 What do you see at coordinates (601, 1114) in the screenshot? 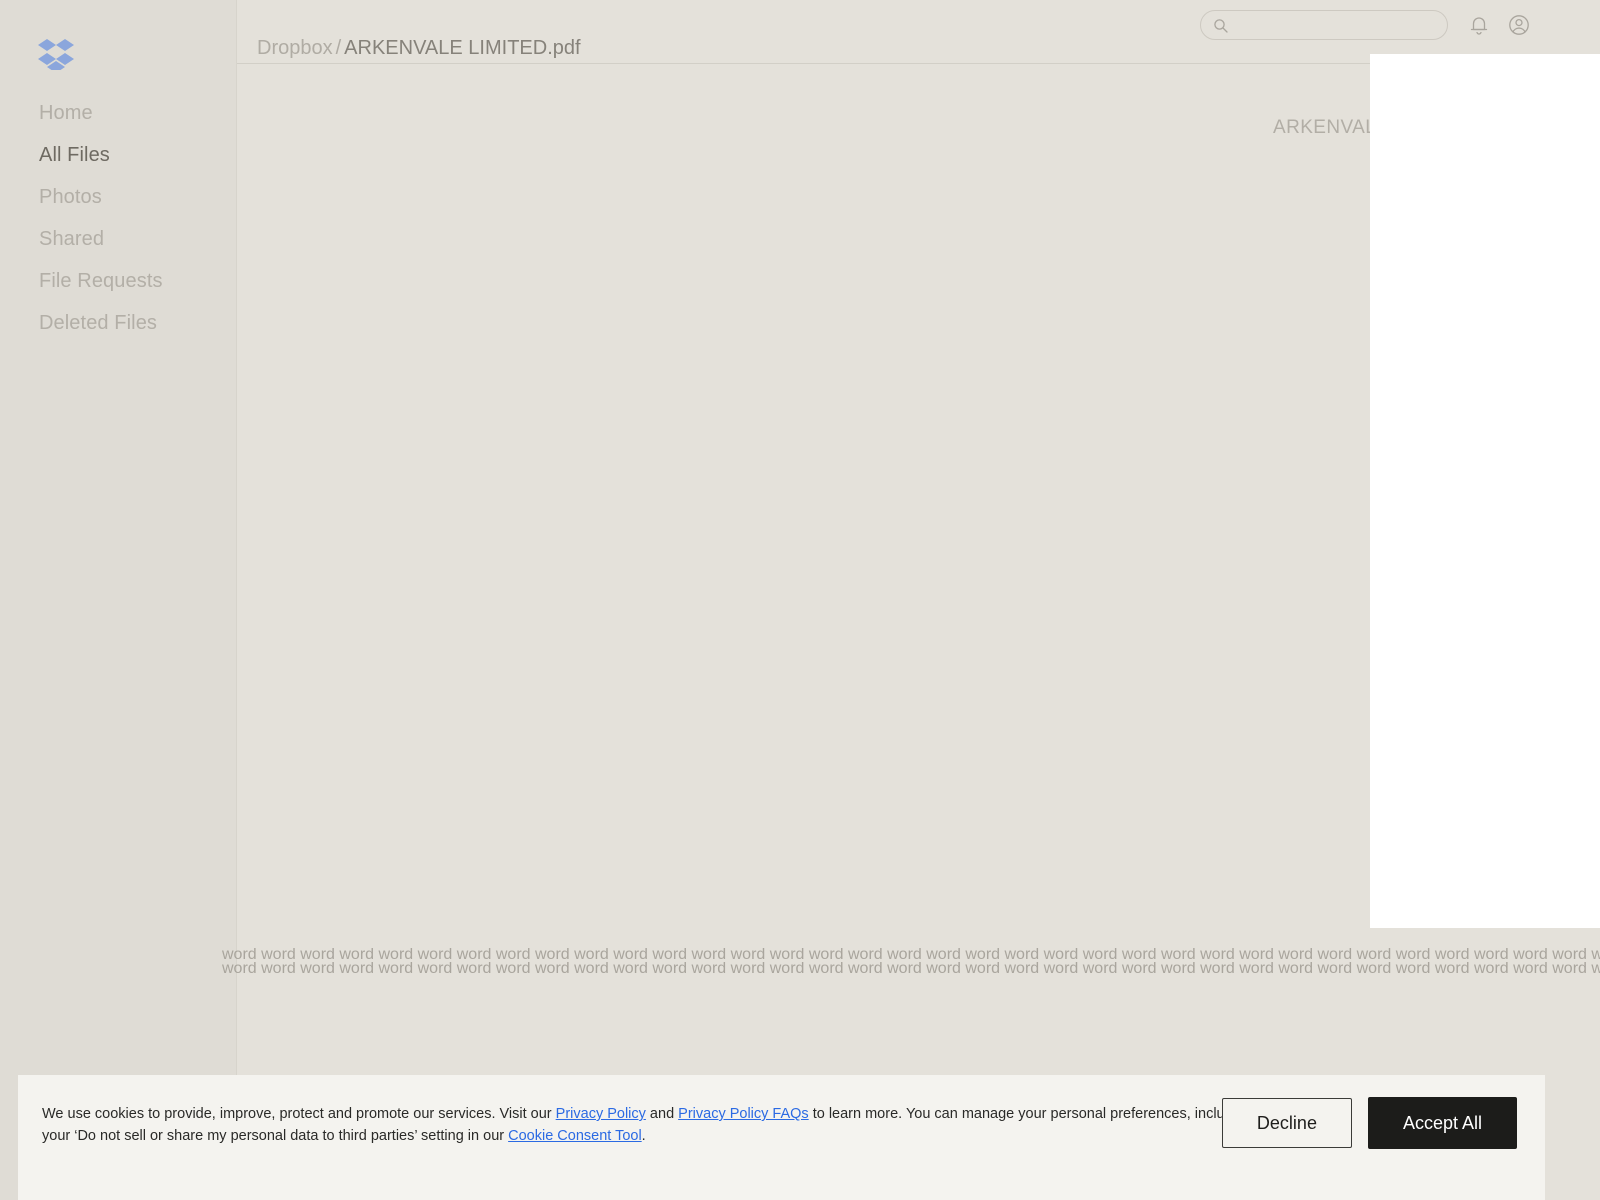
I see `privacy-policy-link: Privacy Policy` at bounding box center [601, 1114].